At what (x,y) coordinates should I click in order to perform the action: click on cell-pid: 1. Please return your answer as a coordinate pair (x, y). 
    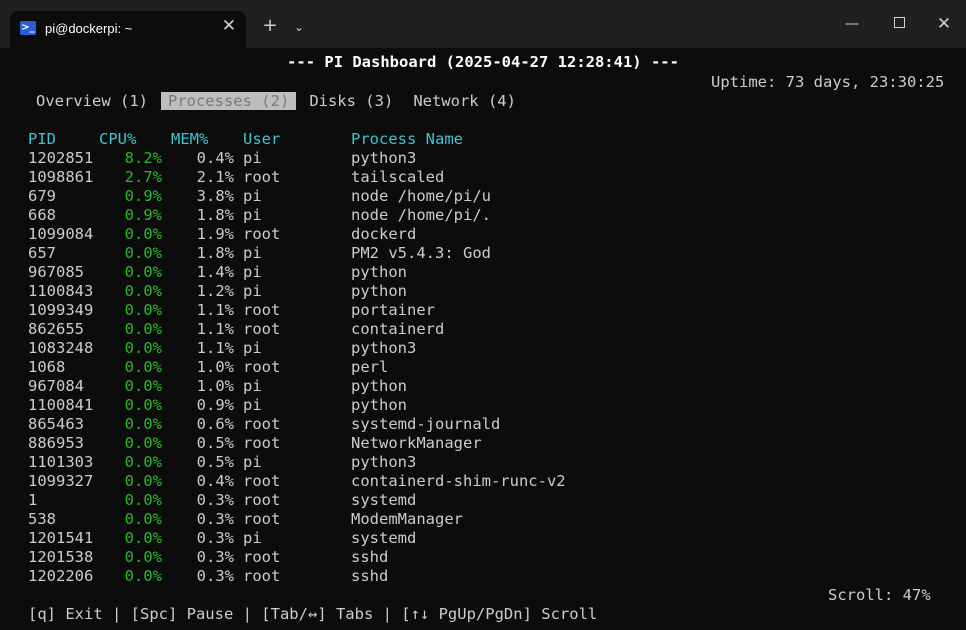
    Looking at the image, I should click on (33, 500).